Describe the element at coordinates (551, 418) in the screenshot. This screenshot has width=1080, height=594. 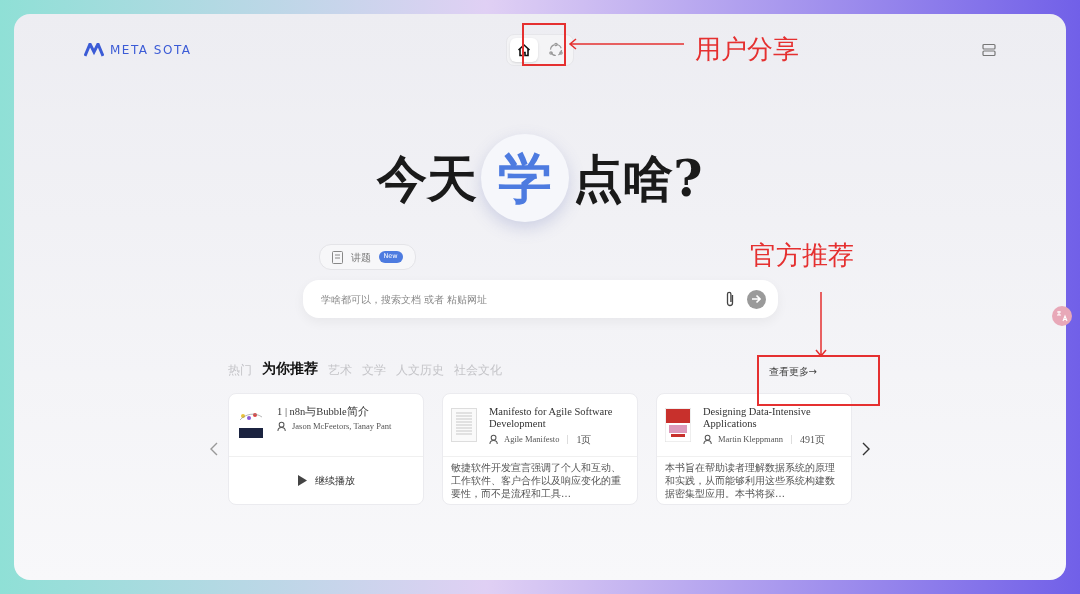
I see `card-title: Manifesto for Agile Software Development` at that location.